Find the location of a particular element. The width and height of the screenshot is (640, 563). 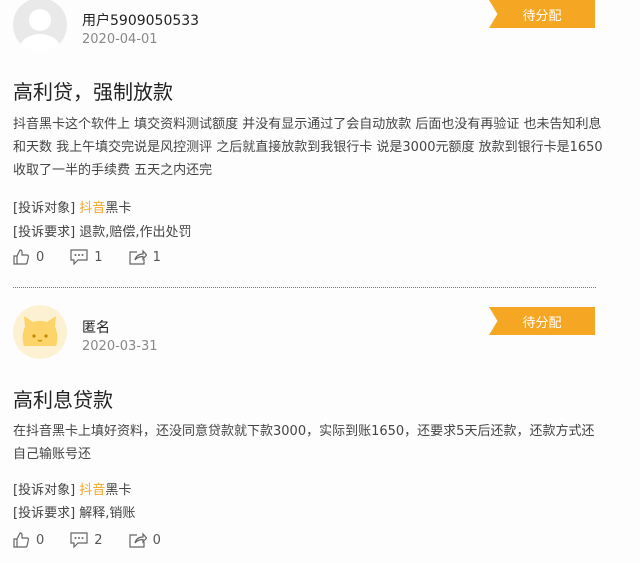

comment-count: 2 is located at coordinates (98, 540).